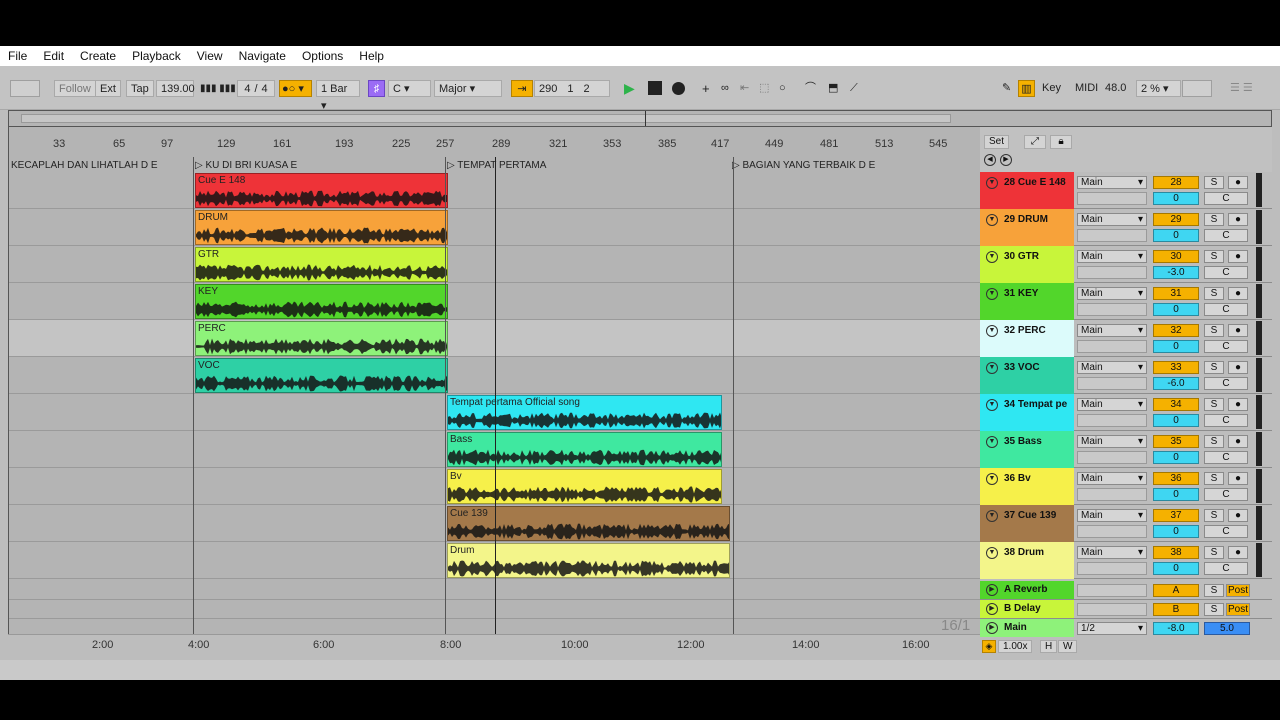 The width and height of the screenshot is (1280, 720). What do you see at coordinates (744, 88) in the screenshot?
I see `back-icon: ⇤` at bounding box center [744, 88].